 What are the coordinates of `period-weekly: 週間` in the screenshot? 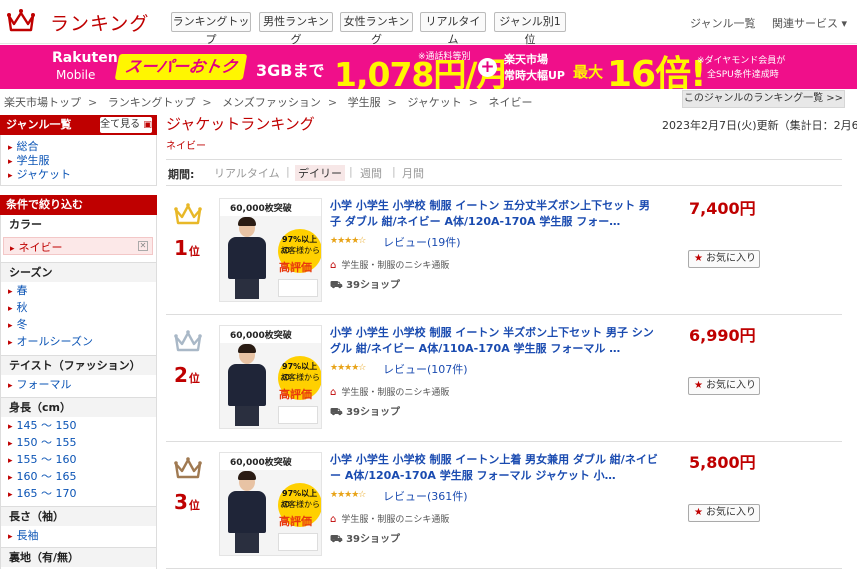 It's located at (371, 173).